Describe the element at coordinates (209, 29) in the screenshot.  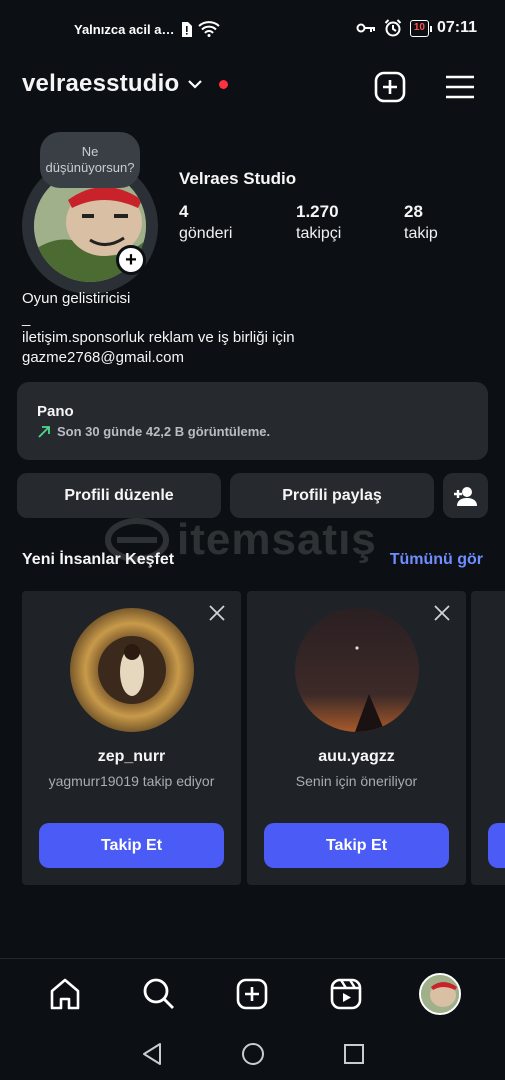
I see `wifi-icon` at that location.